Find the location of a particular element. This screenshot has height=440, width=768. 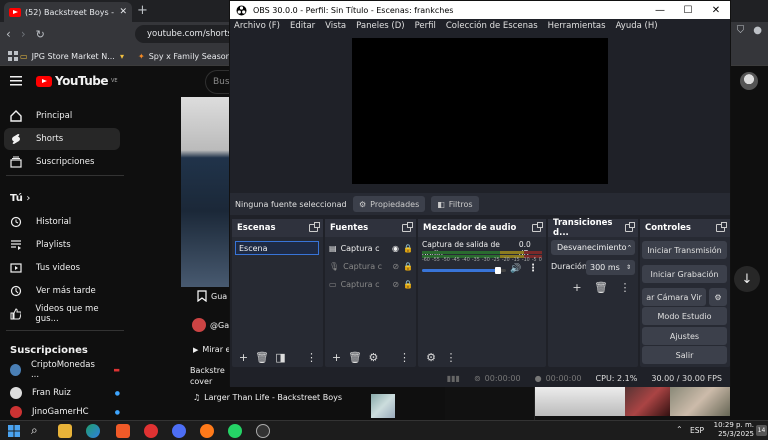

volume-slider is located at coordinates (464, 270).